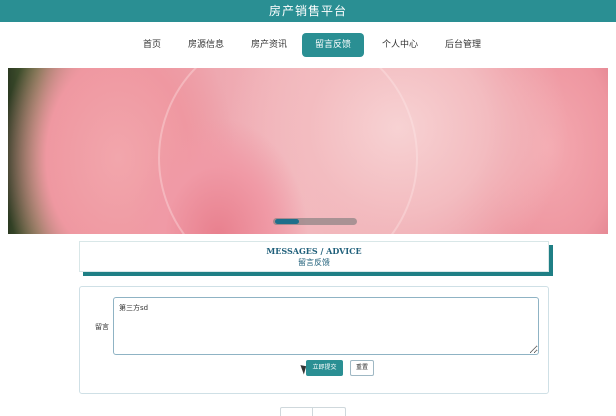  I want to click on nav-item-news: 房产资讯, so click(269, 45).